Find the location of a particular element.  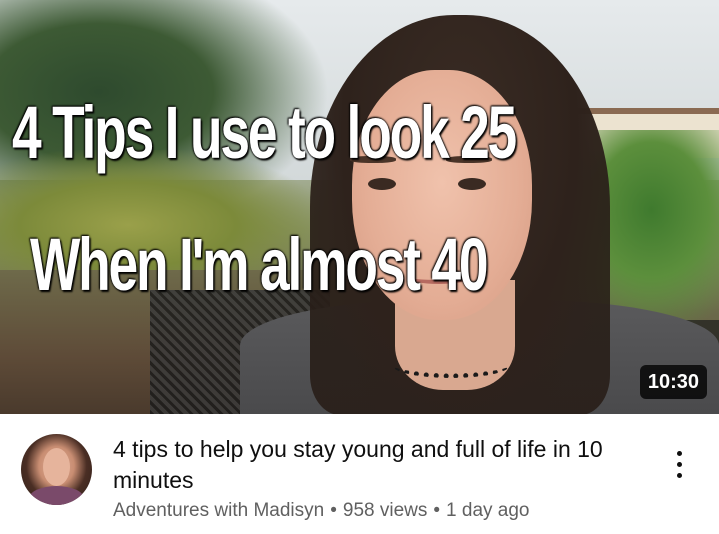

view-count: 958 views is located at coordinates (385, 510).